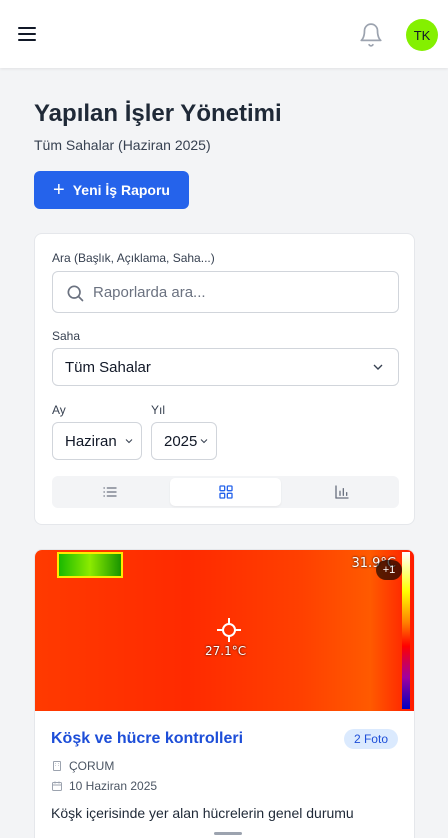 The height and width of the screenshot is (838, 448). I want to click on report-site: ÇORUM, so click(82, 766).